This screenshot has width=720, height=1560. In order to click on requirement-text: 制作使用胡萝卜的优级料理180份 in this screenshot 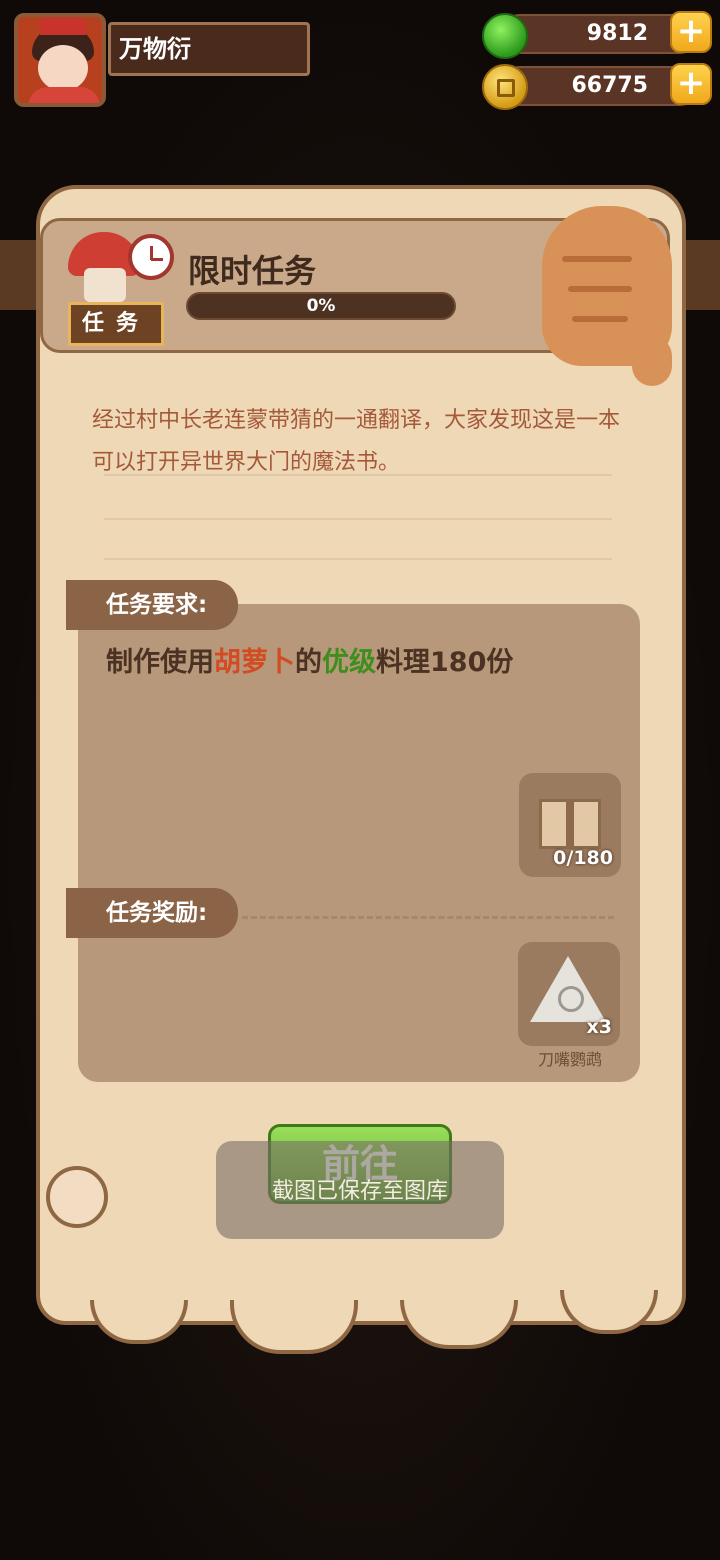, I will do `click(309, 659)`.